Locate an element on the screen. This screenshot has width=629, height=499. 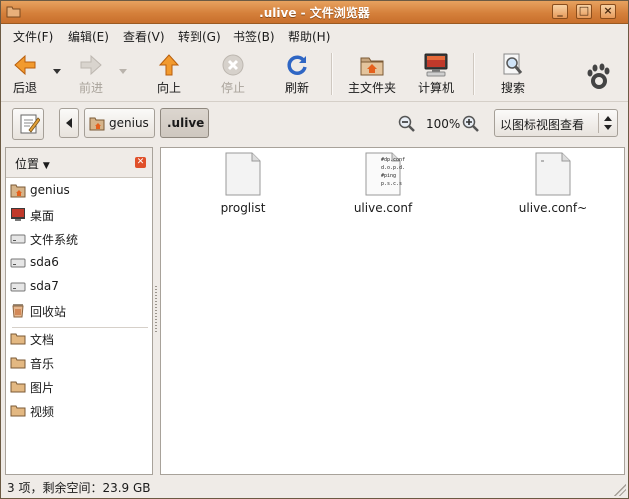
chevron-left-icon is located at coordinates (69, 123).